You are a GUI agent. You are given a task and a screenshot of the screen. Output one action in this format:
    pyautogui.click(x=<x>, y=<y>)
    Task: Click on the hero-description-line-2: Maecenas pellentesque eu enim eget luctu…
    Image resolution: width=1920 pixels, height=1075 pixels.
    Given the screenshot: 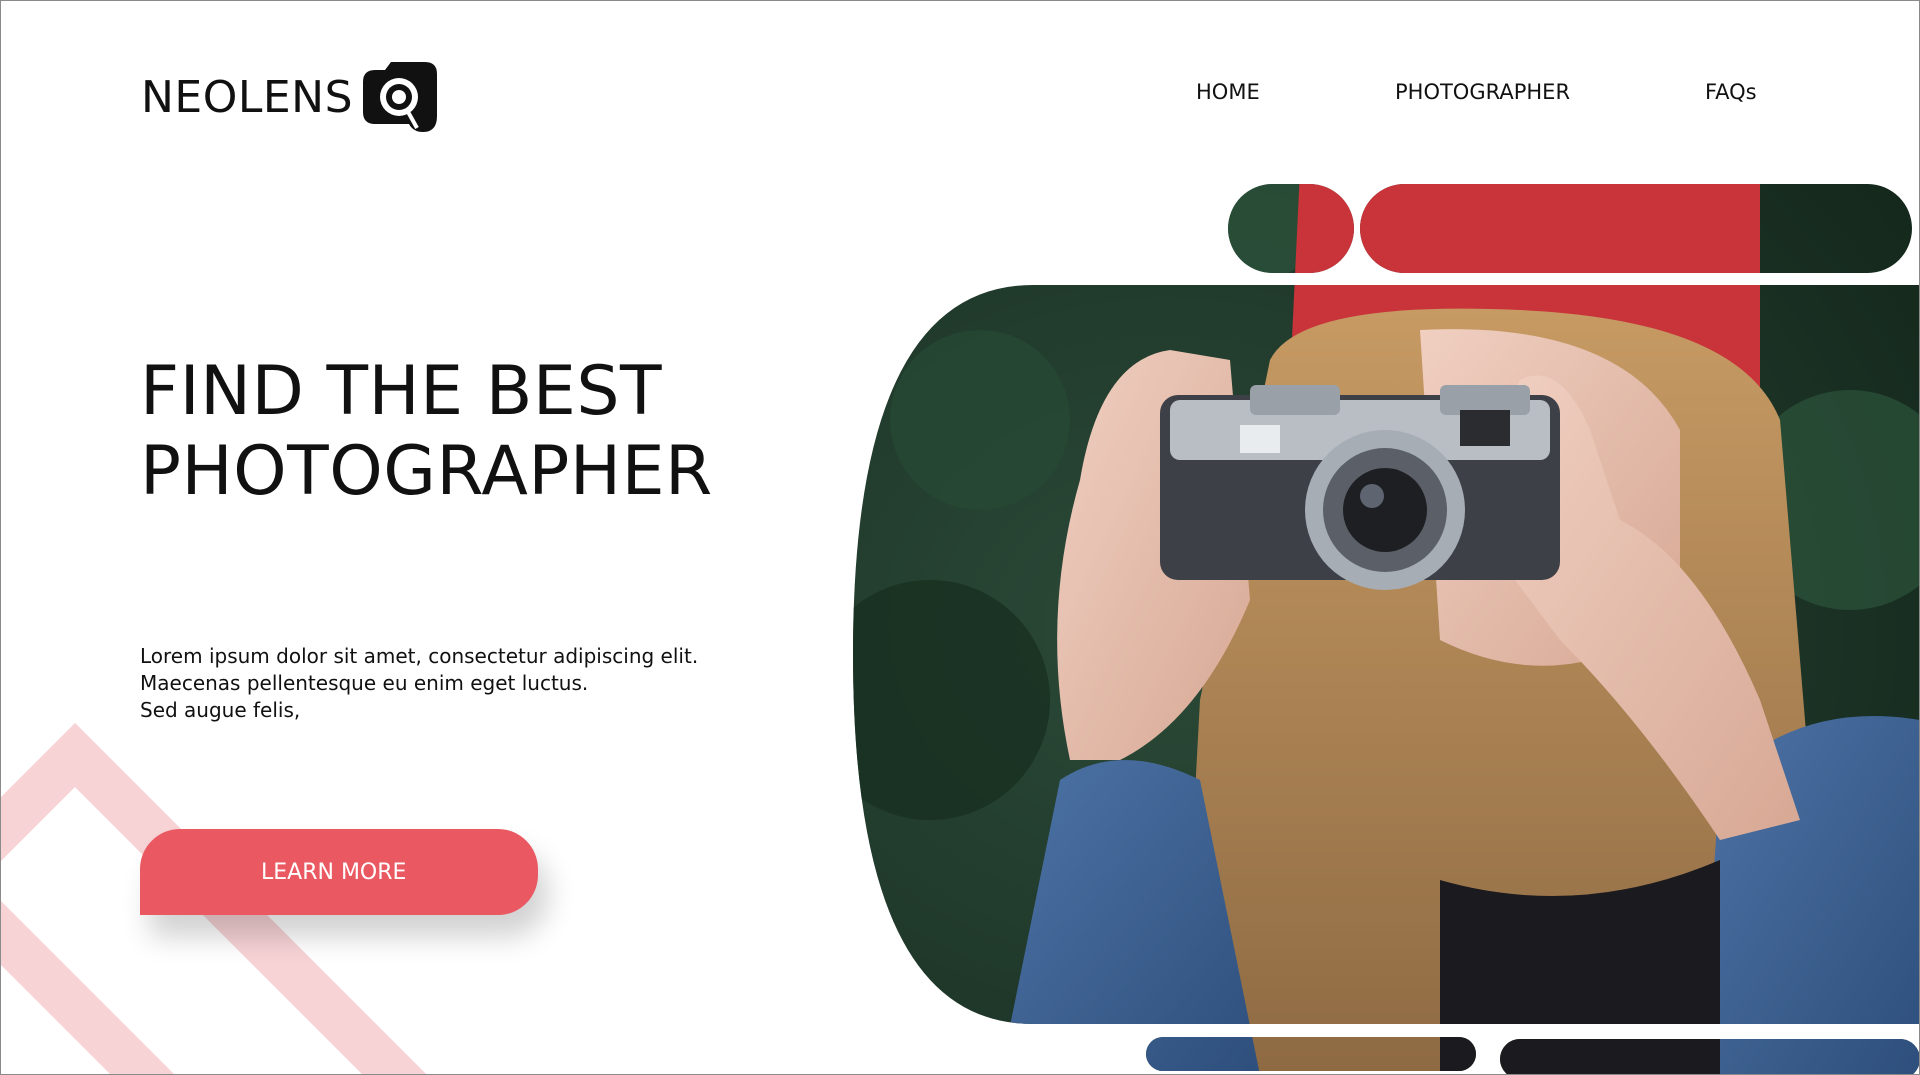 What is the action you would take?
    pyautogui.click(x=364, y=683)
    